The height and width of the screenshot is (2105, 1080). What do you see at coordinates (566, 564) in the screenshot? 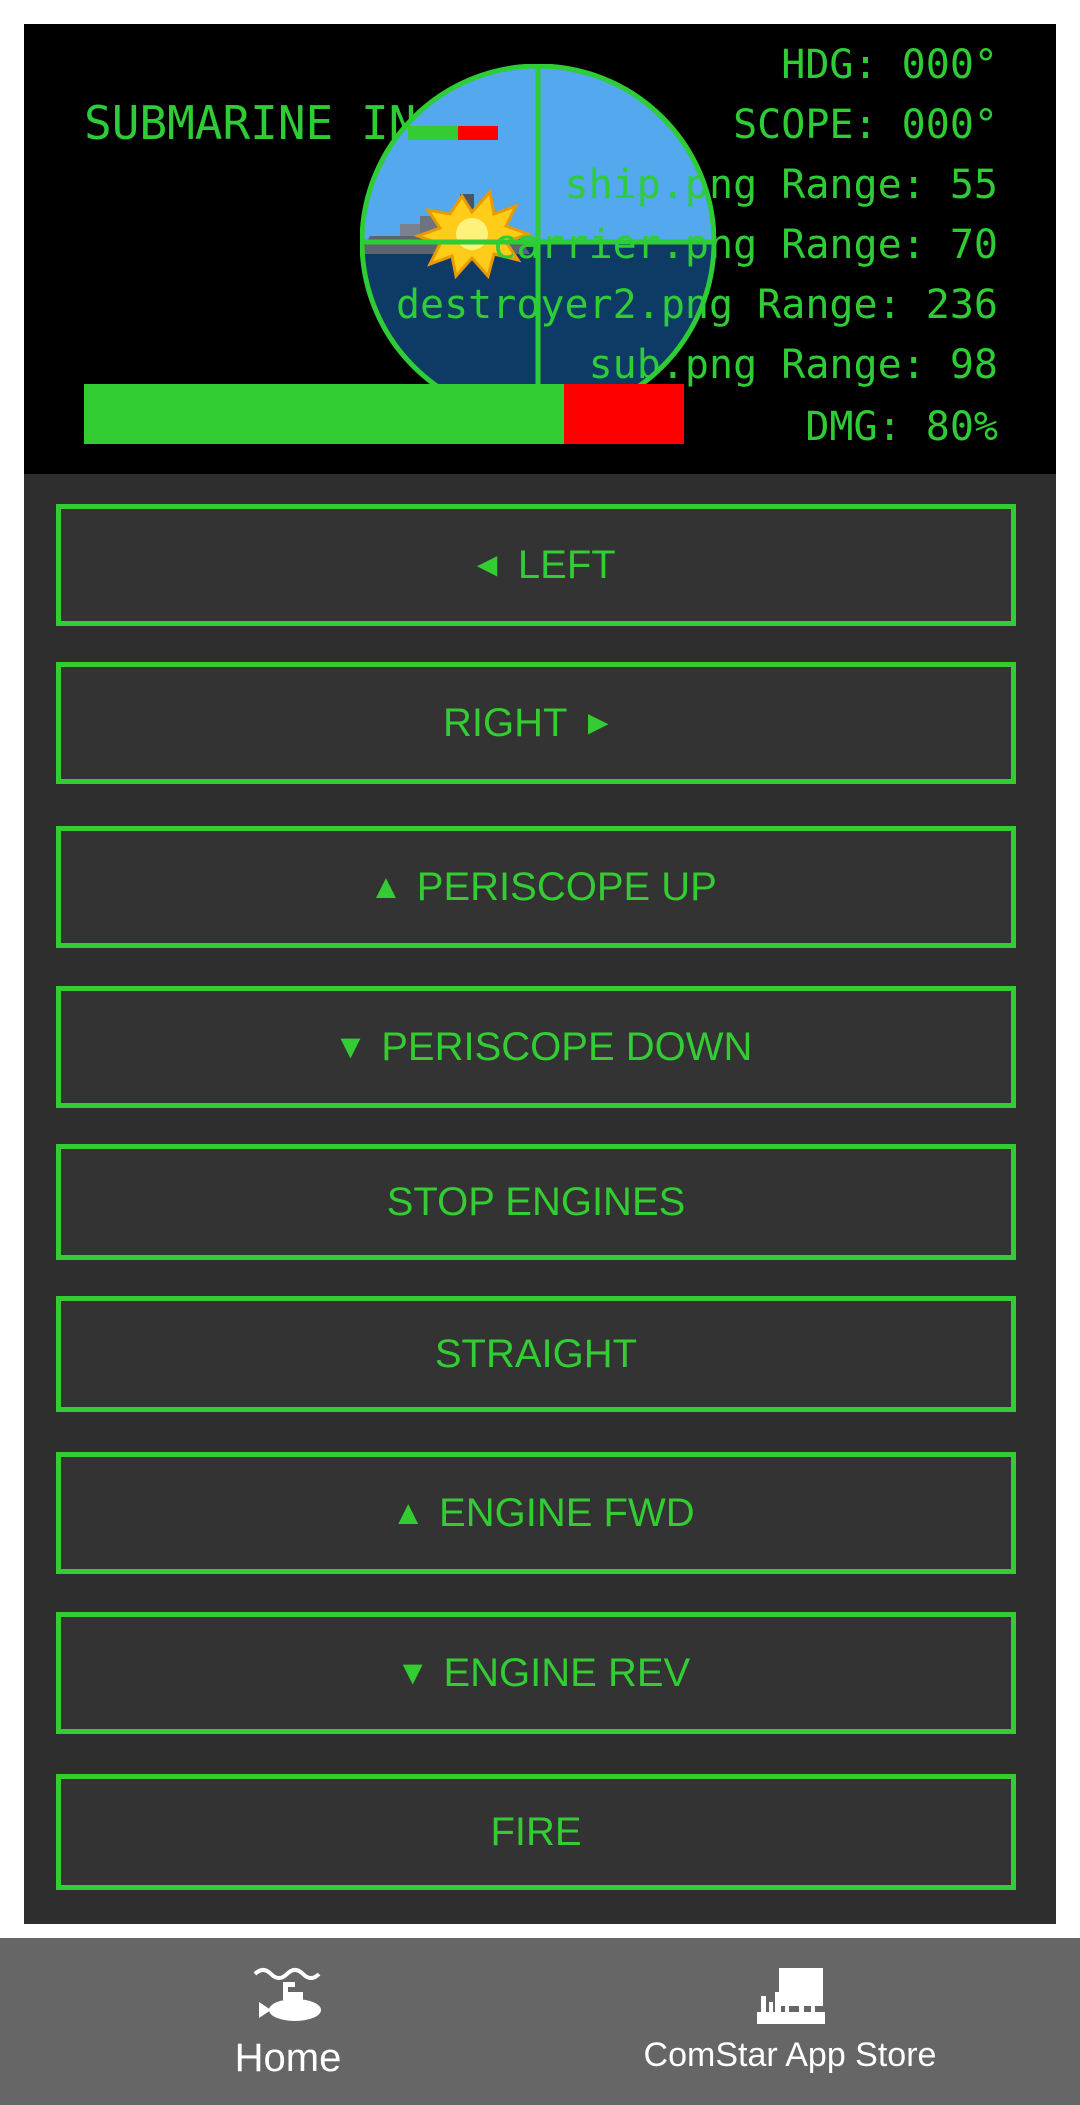
I see `button-label: LEFT` at bounding box center [566, 564].